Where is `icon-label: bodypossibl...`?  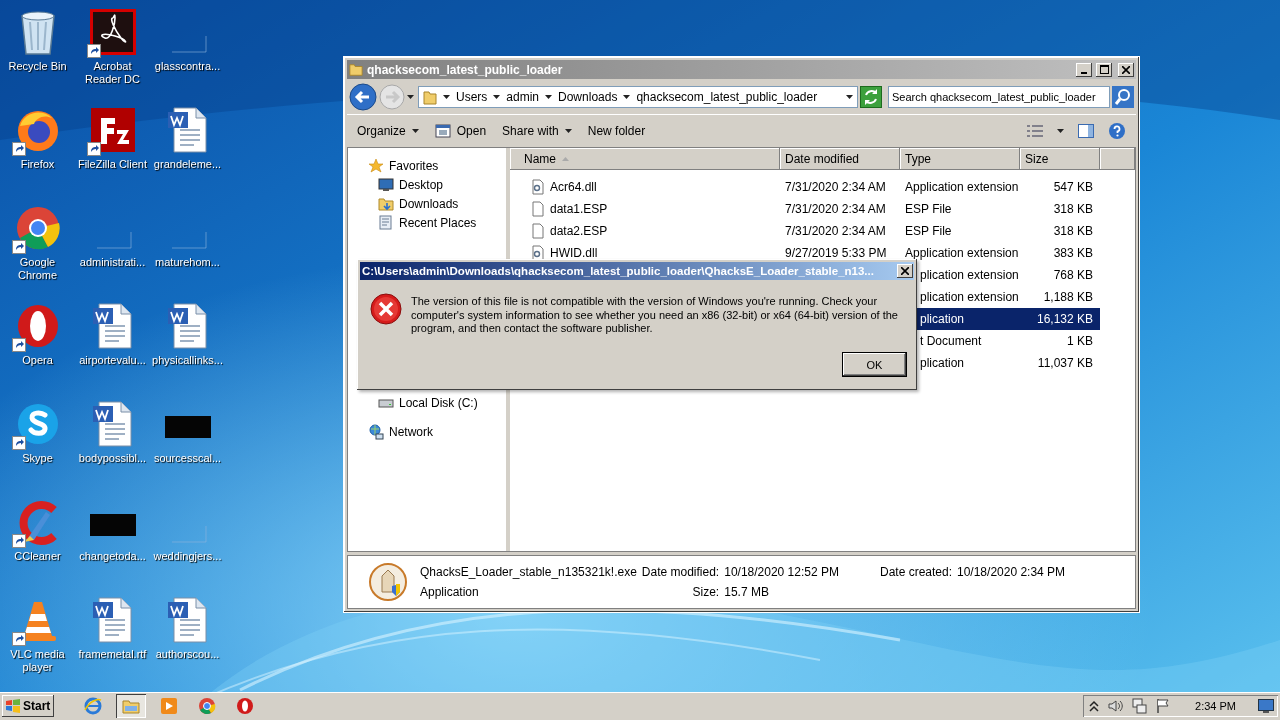 icon-label: bodypossibl... is located at coordinates (112, 458).